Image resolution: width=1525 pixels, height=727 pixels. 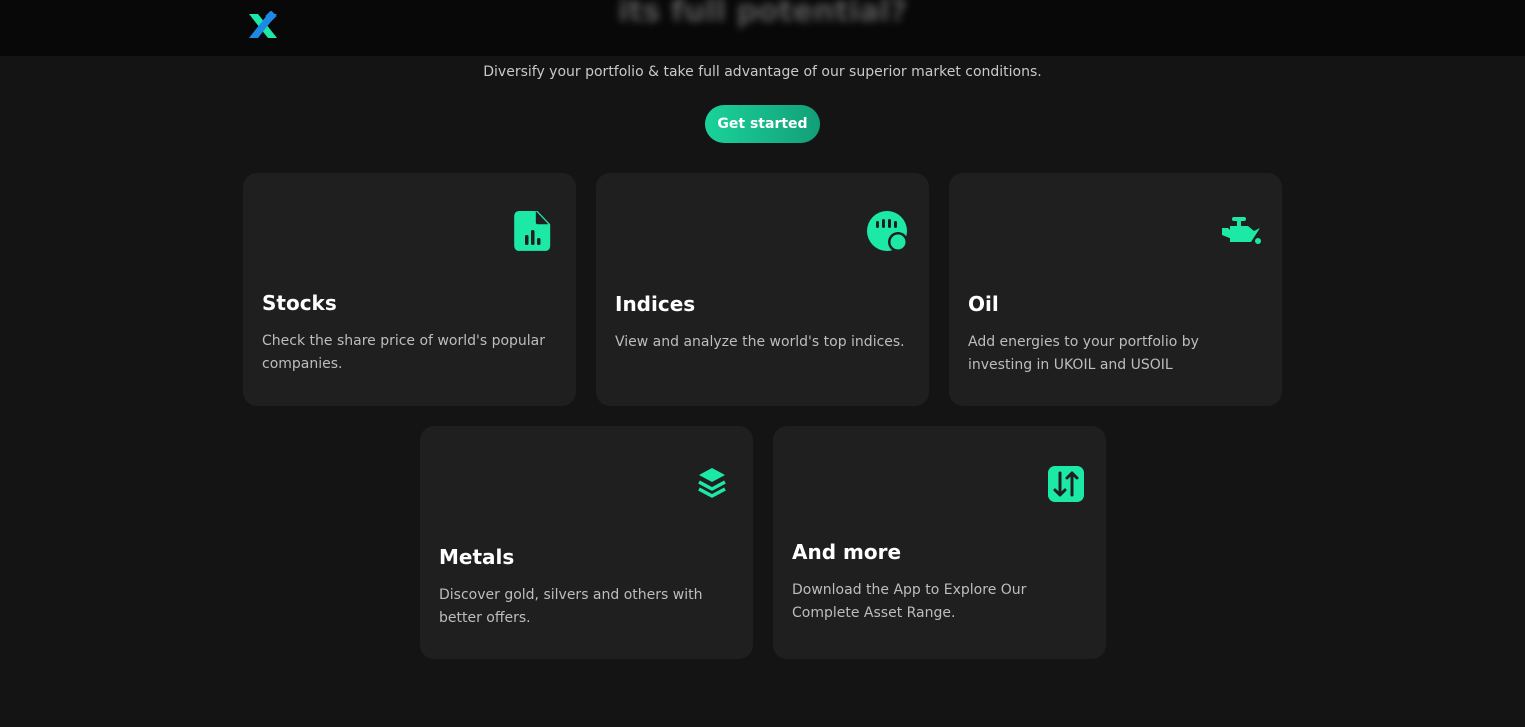 I want to click on get-started-button: Get started, so click(x=762, y=124).